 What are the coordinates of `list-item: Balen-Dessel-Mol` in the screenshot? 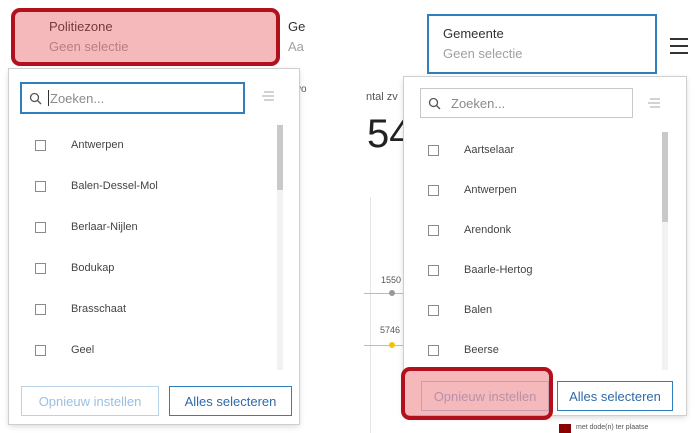 It's located at (96, 186).